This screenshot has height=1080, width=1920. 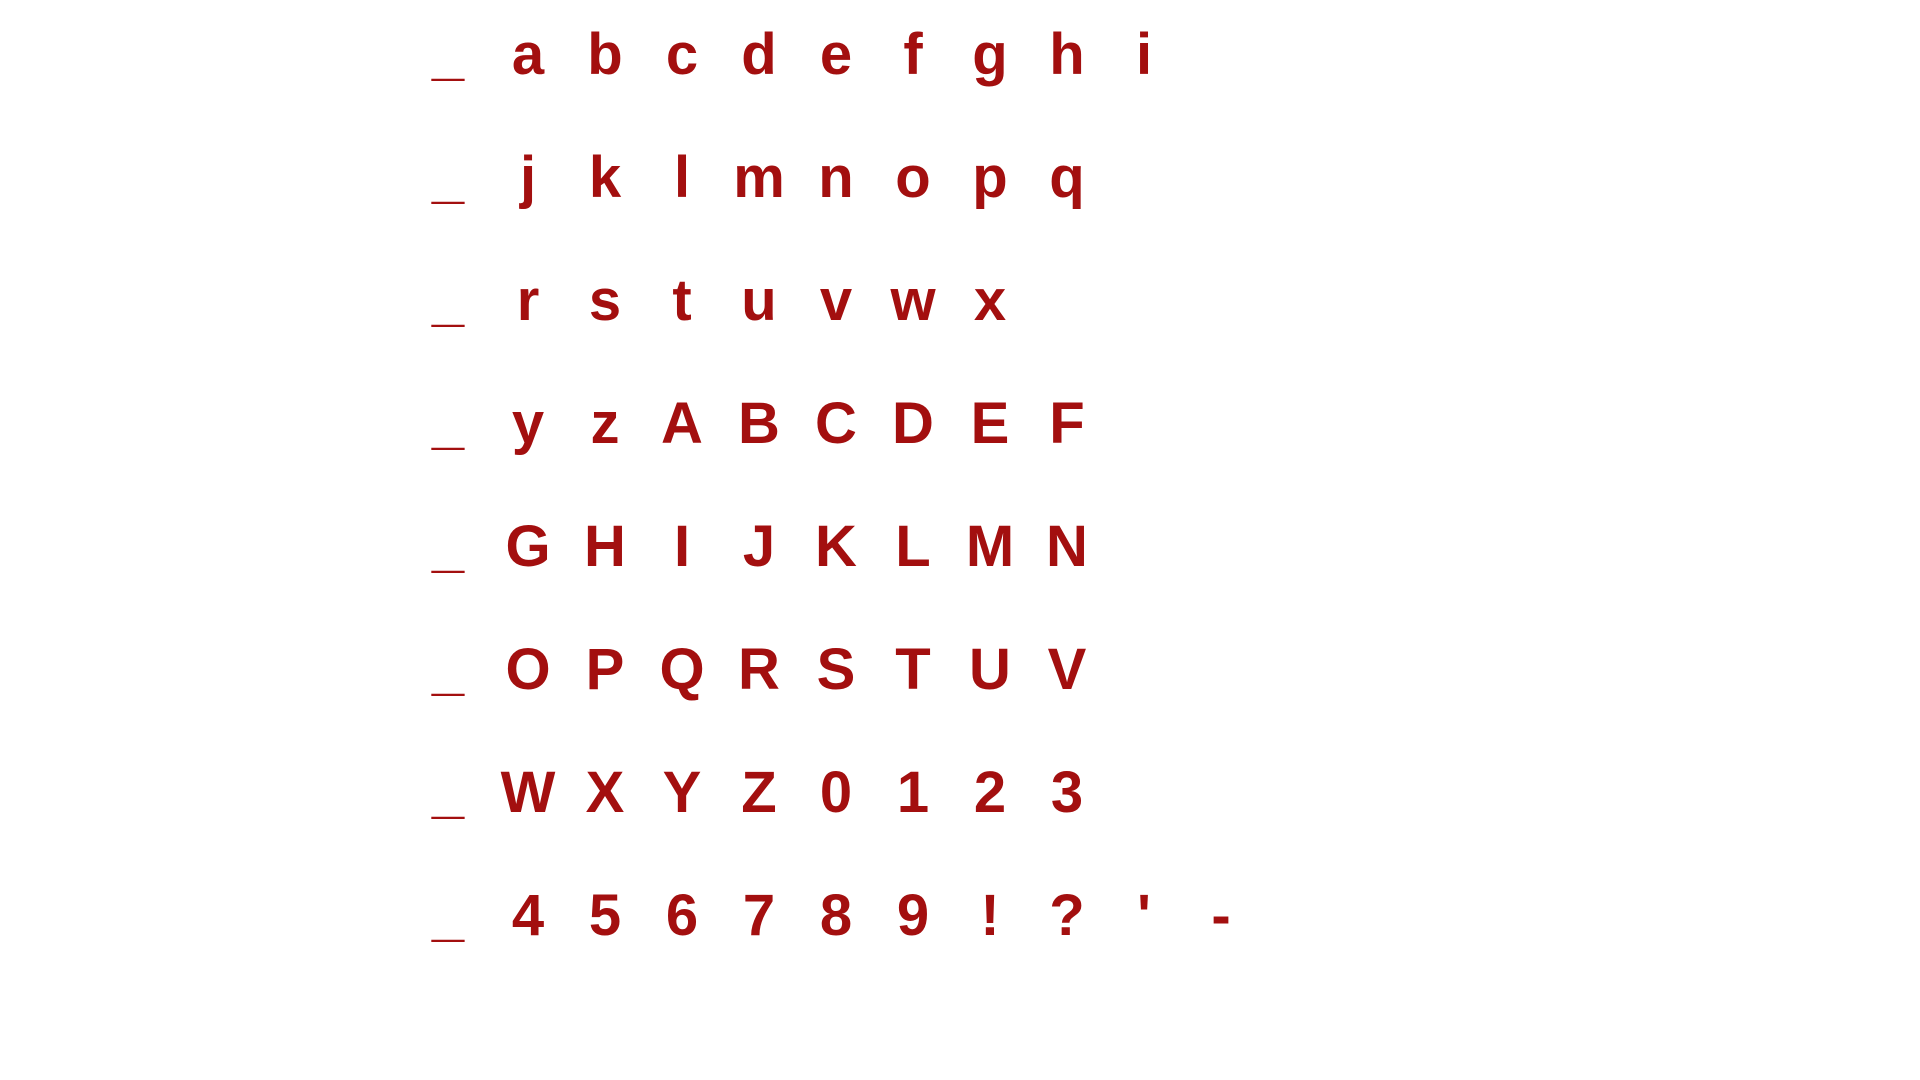 I want to click on character-key: s, so click(x=605, y=301).